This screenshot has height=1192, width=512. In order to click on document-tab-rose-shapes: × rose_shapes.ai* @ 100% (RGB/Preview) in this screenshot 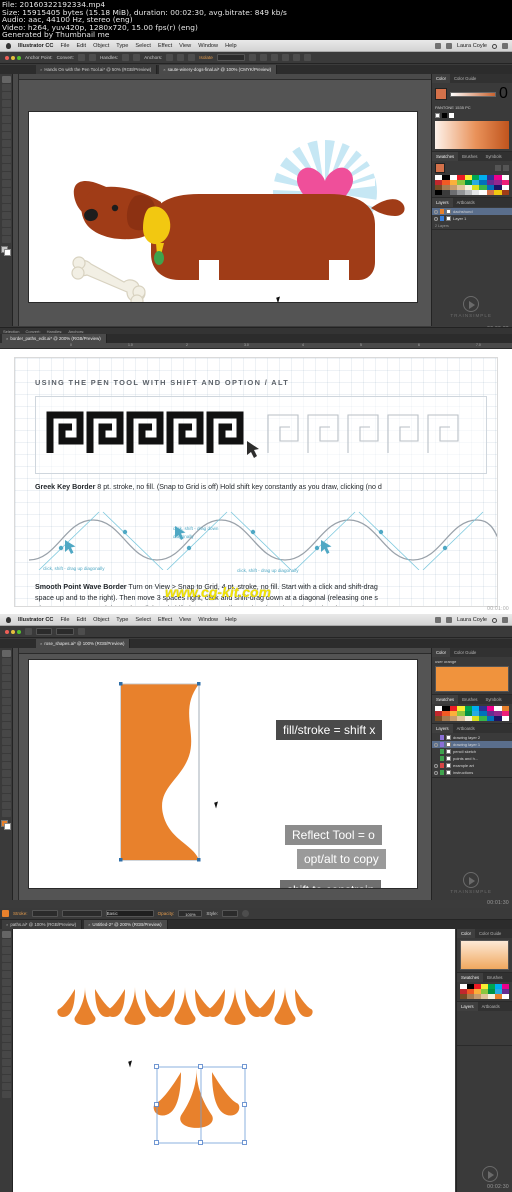, I will do `click(83, 643)`.